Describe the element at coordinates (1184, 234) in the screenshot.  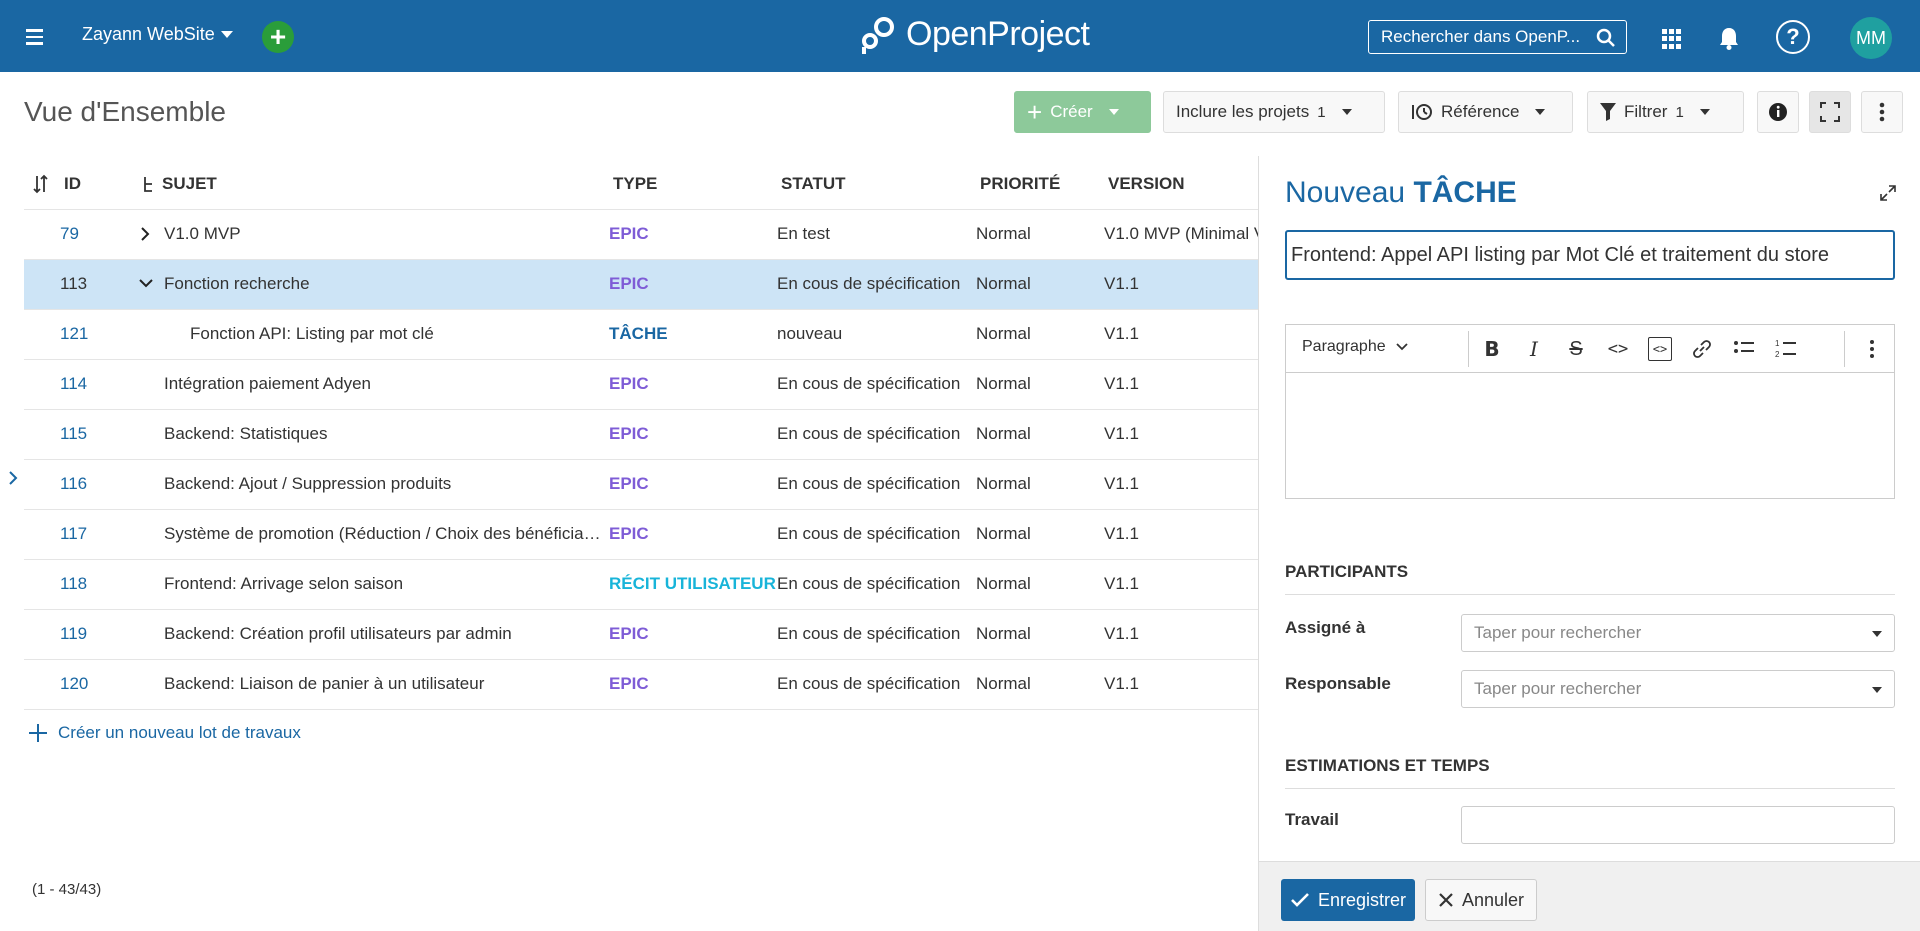
I see `row-version: V1.0 MVP (Minimal Viable Product)` at that location.